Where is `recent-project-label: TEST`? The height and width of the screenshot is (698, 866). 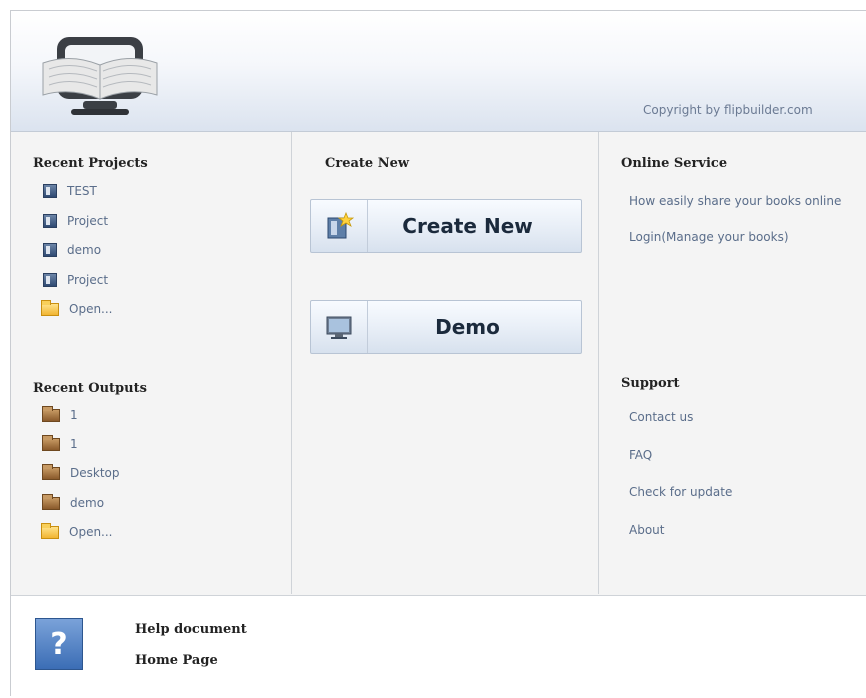 recent-project-label: TEST is located at coordinates (82, 191).